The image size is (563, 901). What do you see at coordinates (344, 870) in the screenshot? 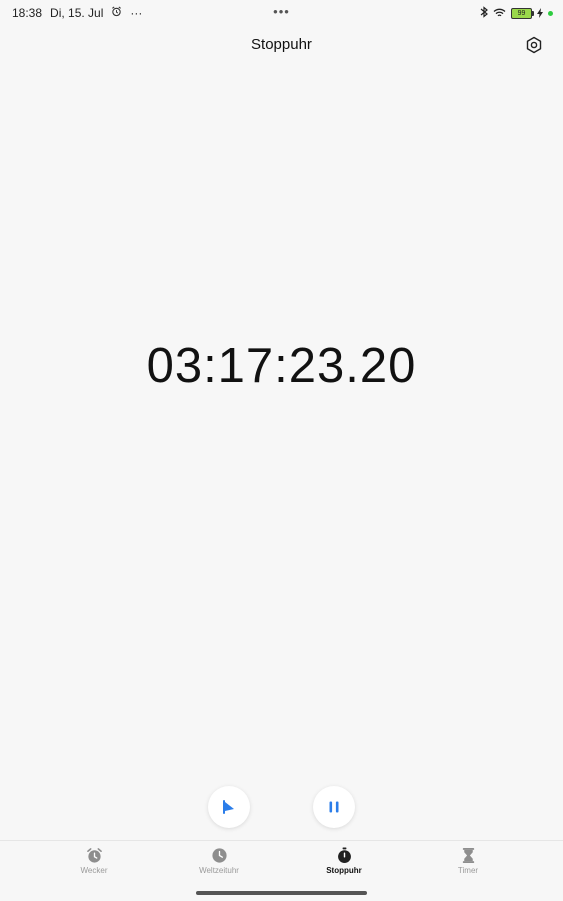
I see `tab-label: Stoppuhr` at bounding box center [344, 870].